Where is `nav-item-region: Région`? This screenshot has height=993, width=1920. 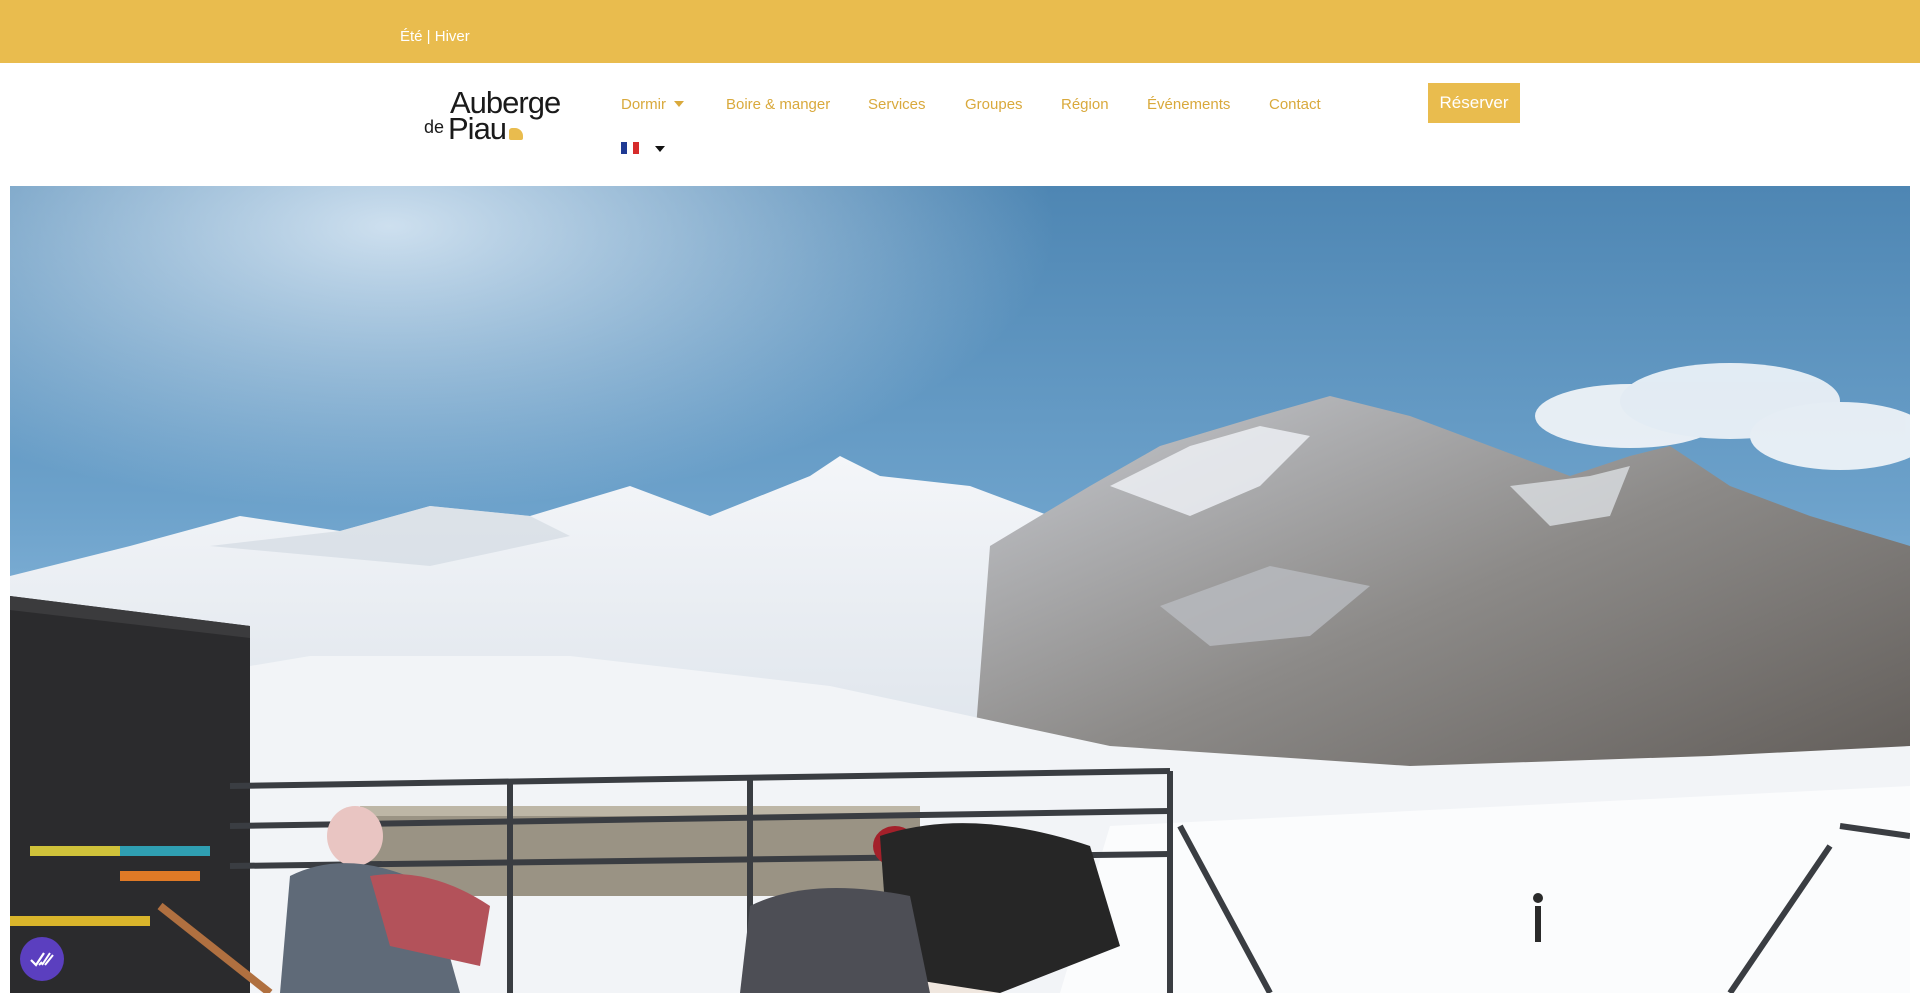 nav-item-region: Région is located at coordinates (1085, 104).